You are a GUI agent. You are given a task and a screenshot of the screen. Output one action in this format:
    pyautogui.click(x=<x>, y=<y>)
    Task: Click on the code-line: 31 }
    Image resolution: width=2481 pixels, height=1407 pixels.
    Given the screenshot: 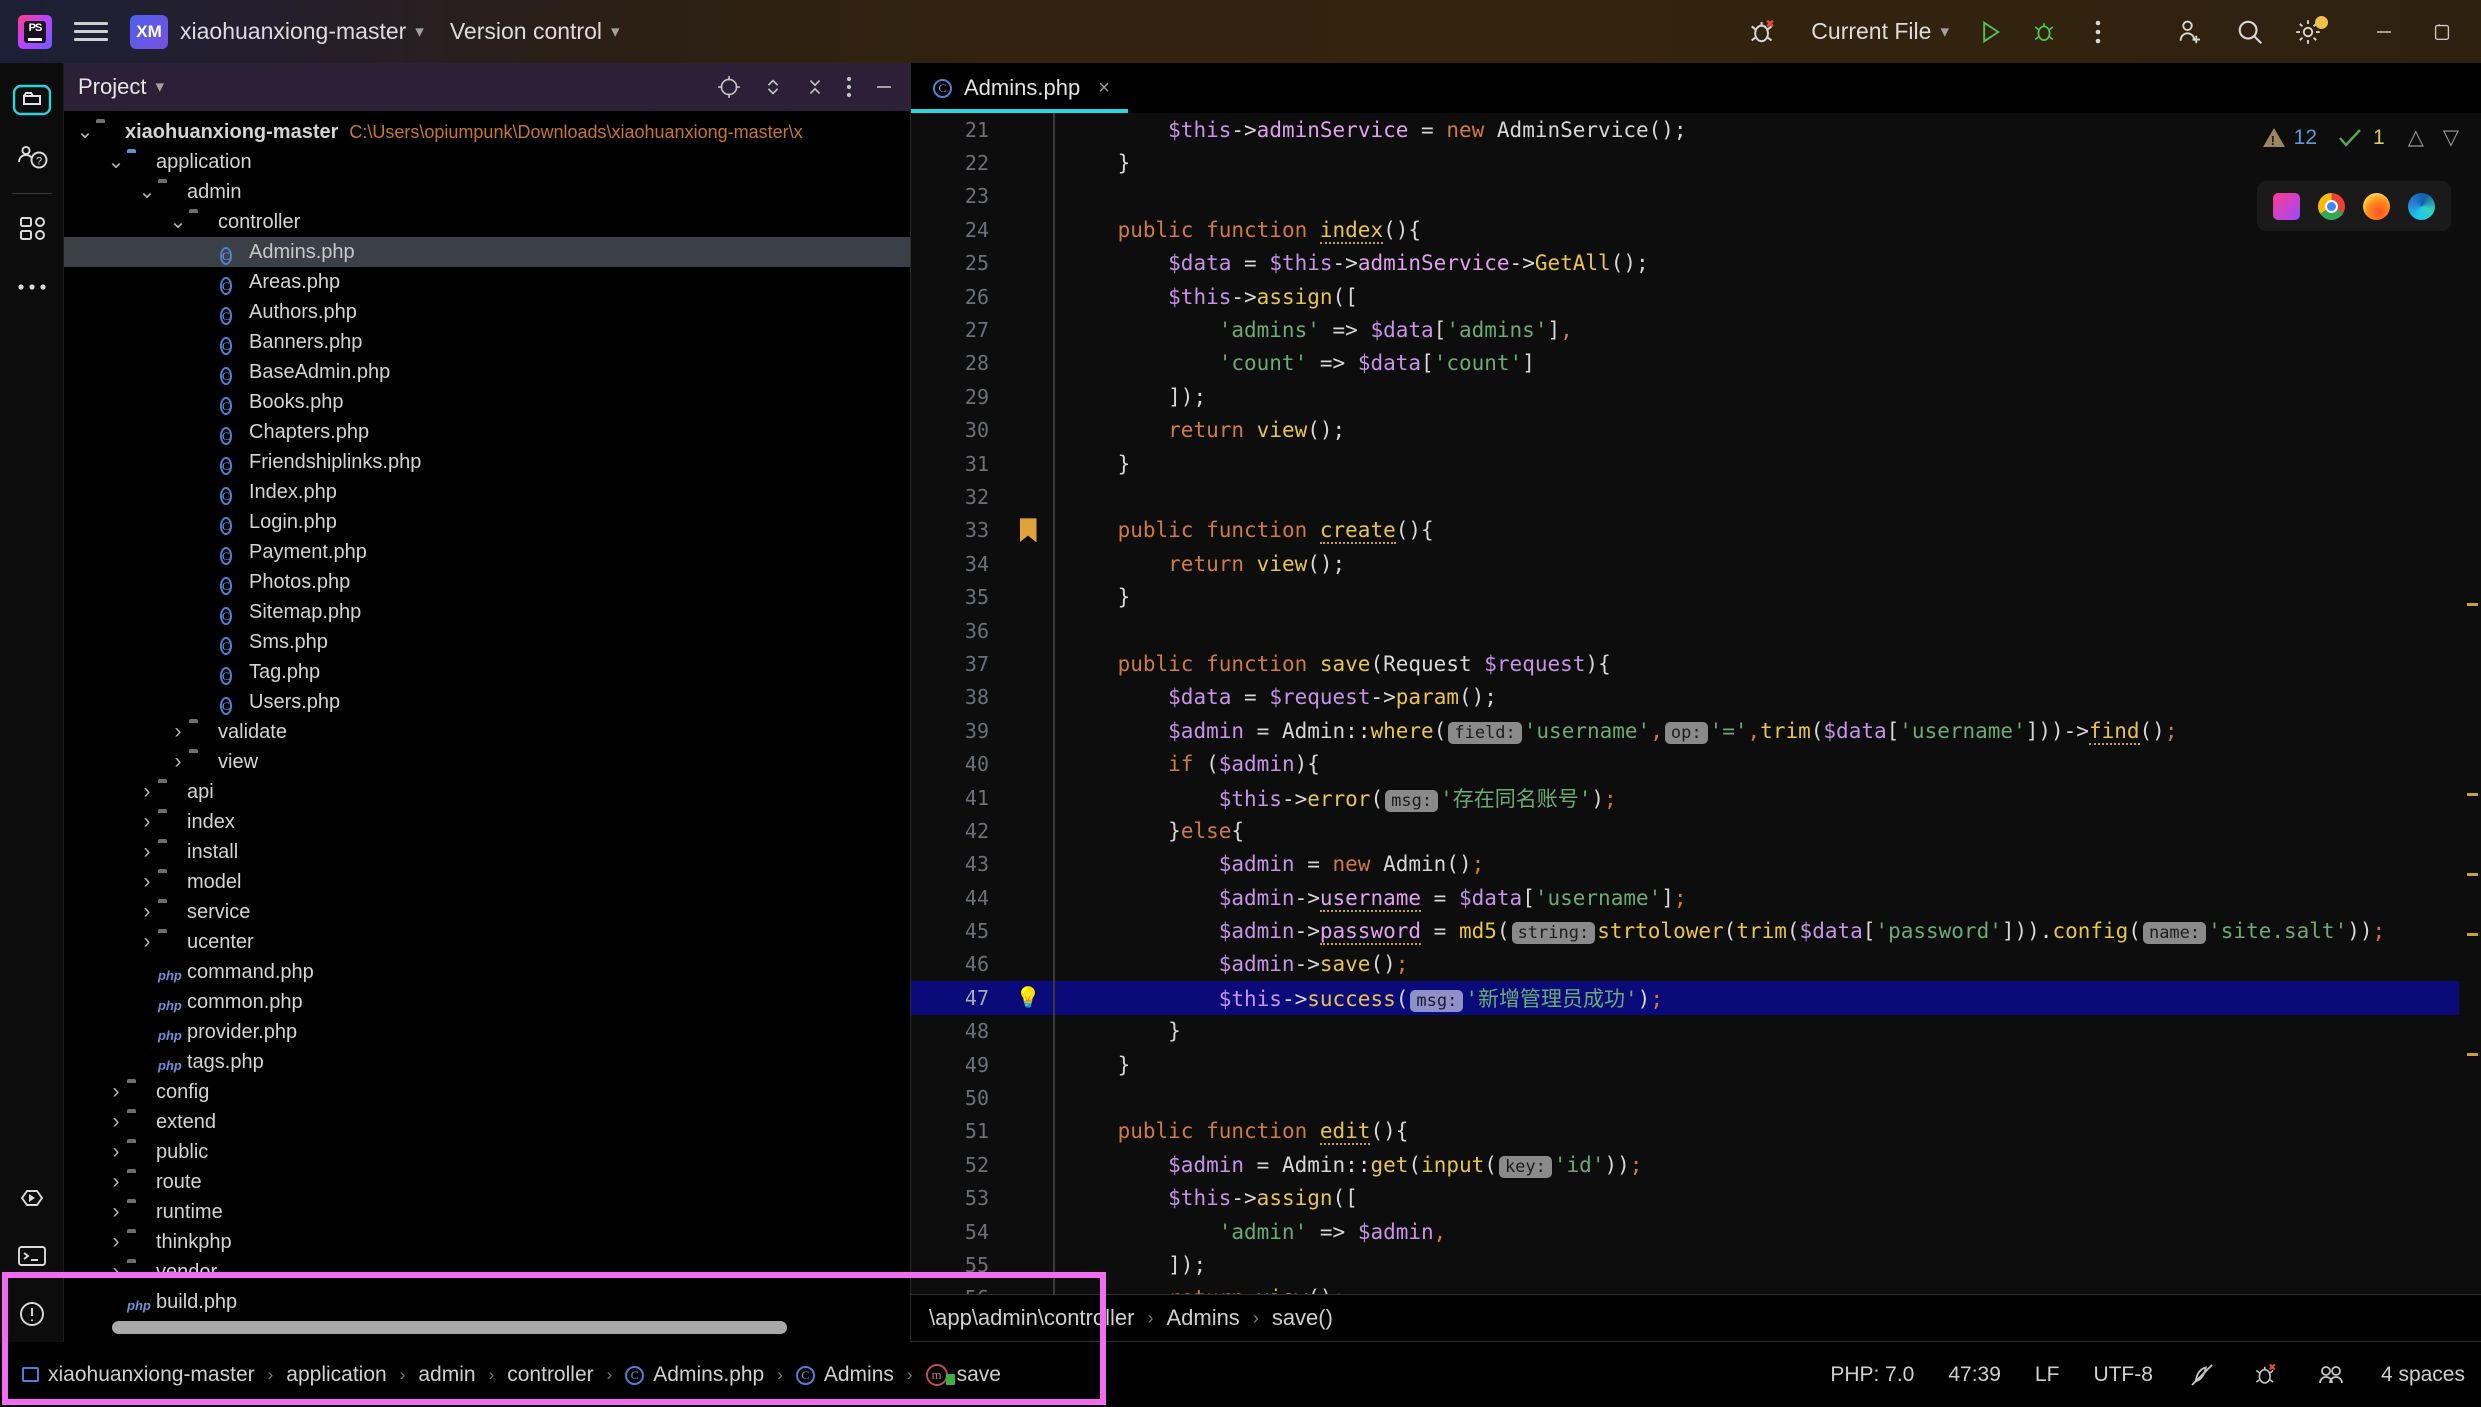 What is the action you would take?
    pyautogui.click(x=1696, y=463)
    